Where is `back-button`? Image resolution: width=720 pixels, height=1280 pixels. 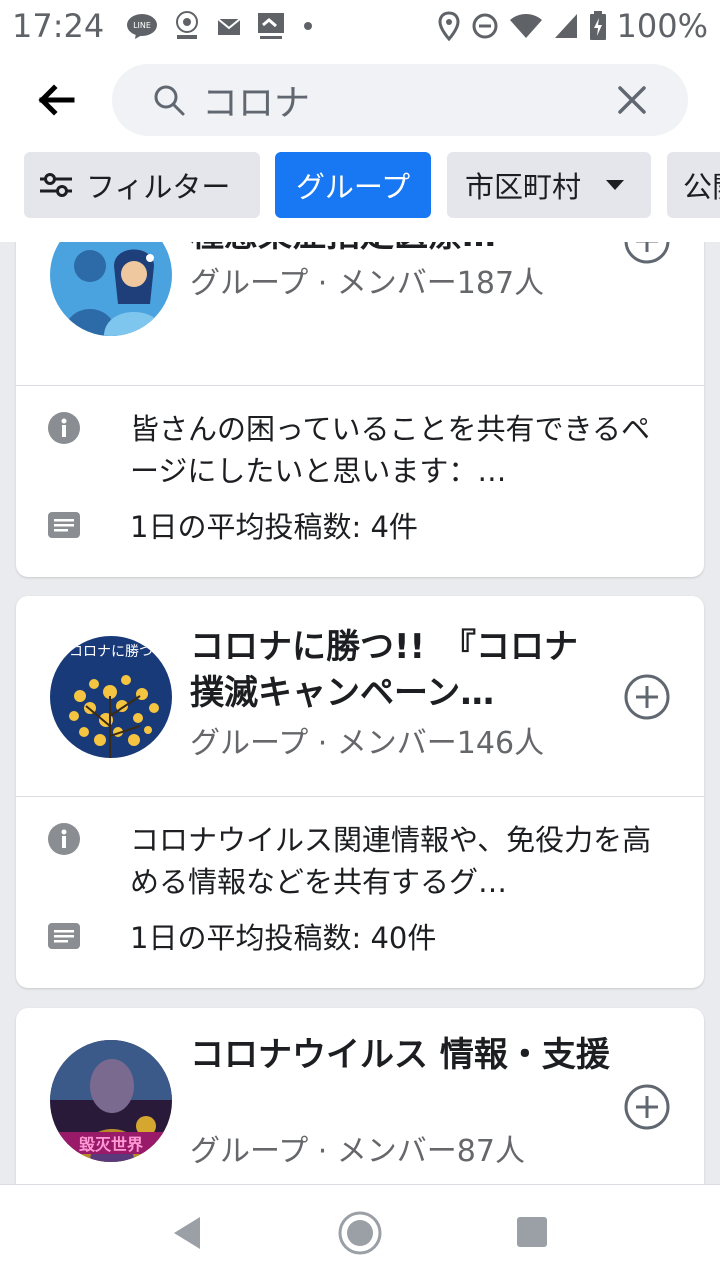 back-button is located at coordinates (56, 100).